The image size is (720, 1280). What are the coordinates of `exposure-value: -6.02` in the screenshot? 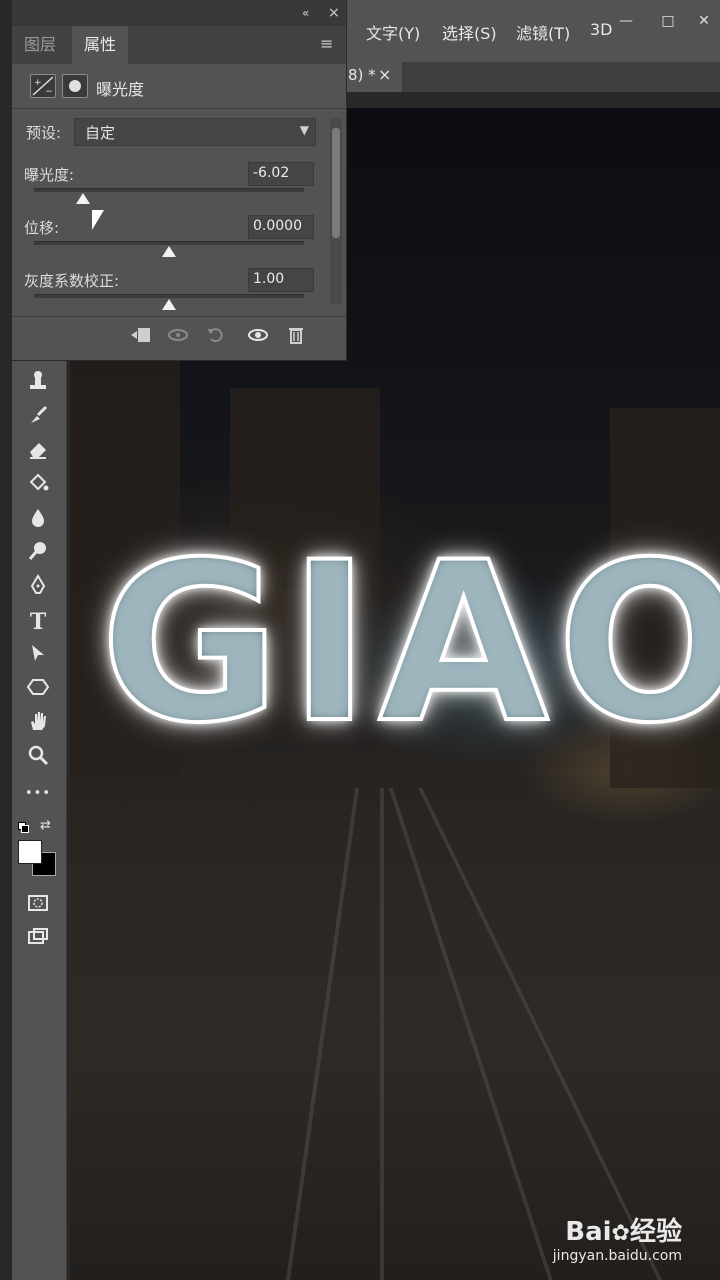 It's located at (271, 173).